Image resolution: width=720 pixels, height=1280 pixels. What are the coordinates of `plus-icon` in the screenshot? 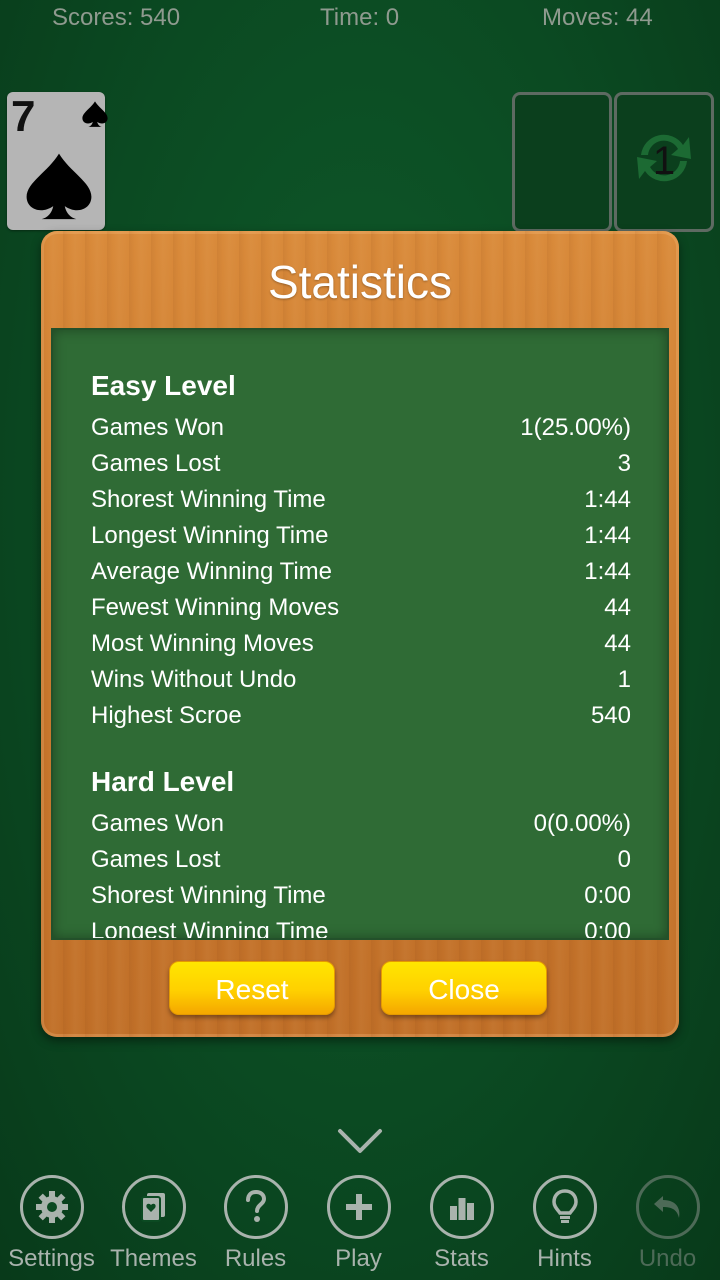 It's located at (358, 1207).